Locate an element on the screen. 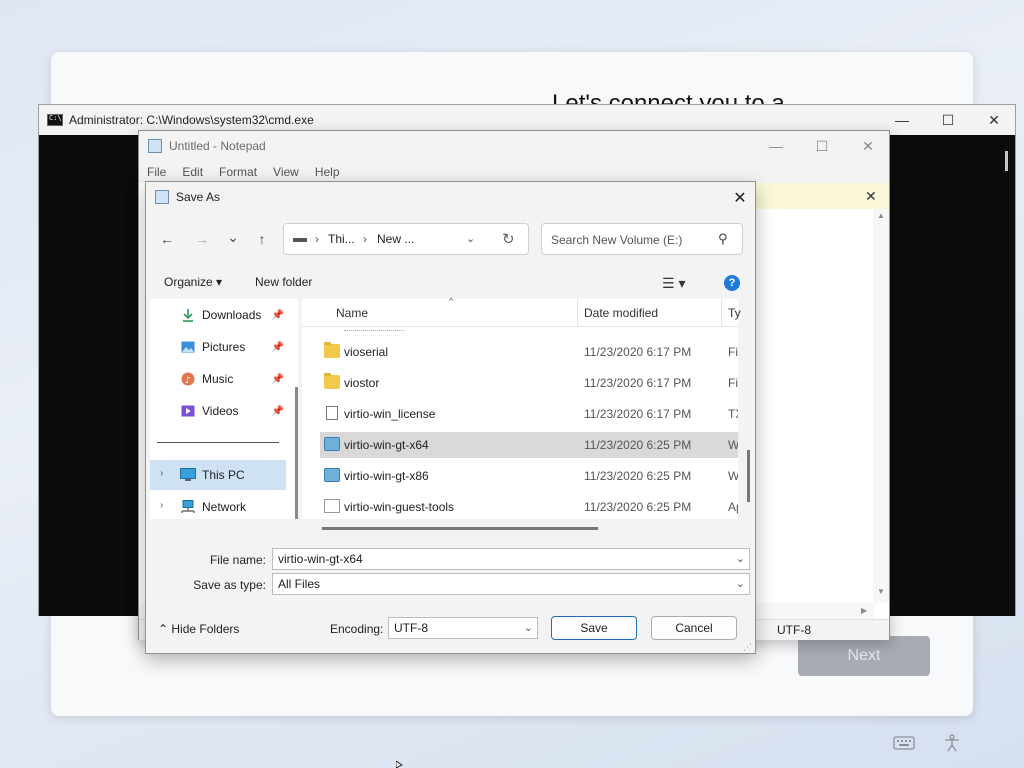 This screenshot has height=768, width=1024. menu-help: Help is located at coordinates (327, 172).